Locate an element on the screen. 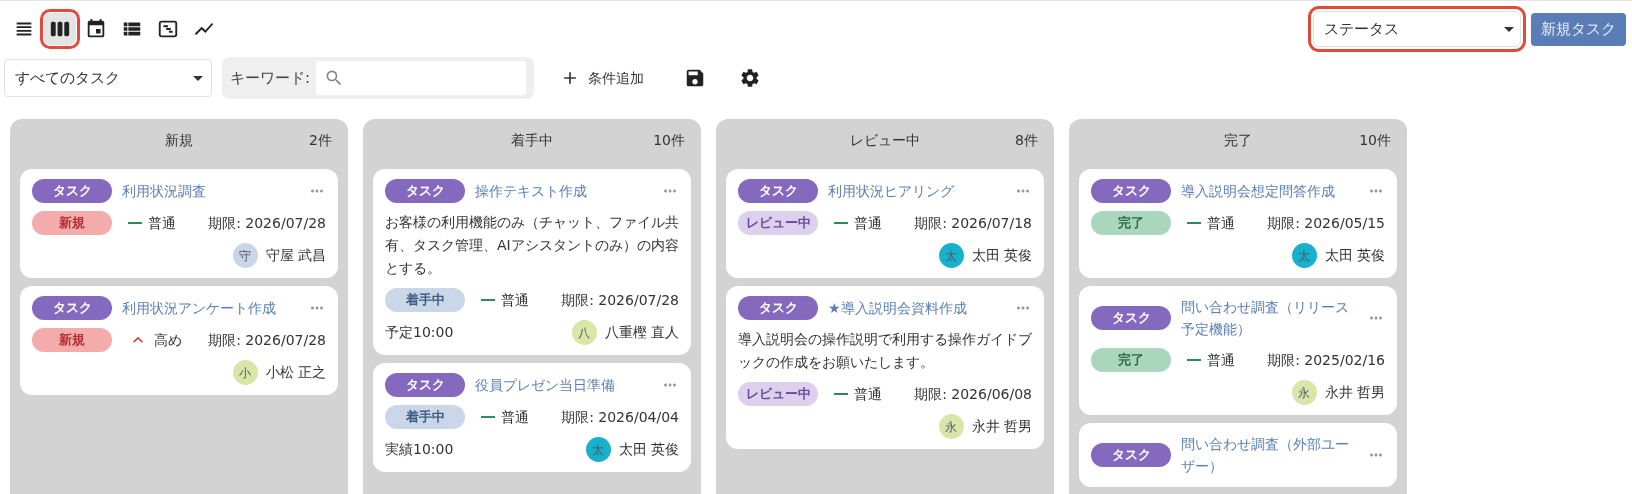 The height and width of the screenshot is (494, 1632). due-date: 期限: 2026/07/18 is located at coordinates (973, 223).